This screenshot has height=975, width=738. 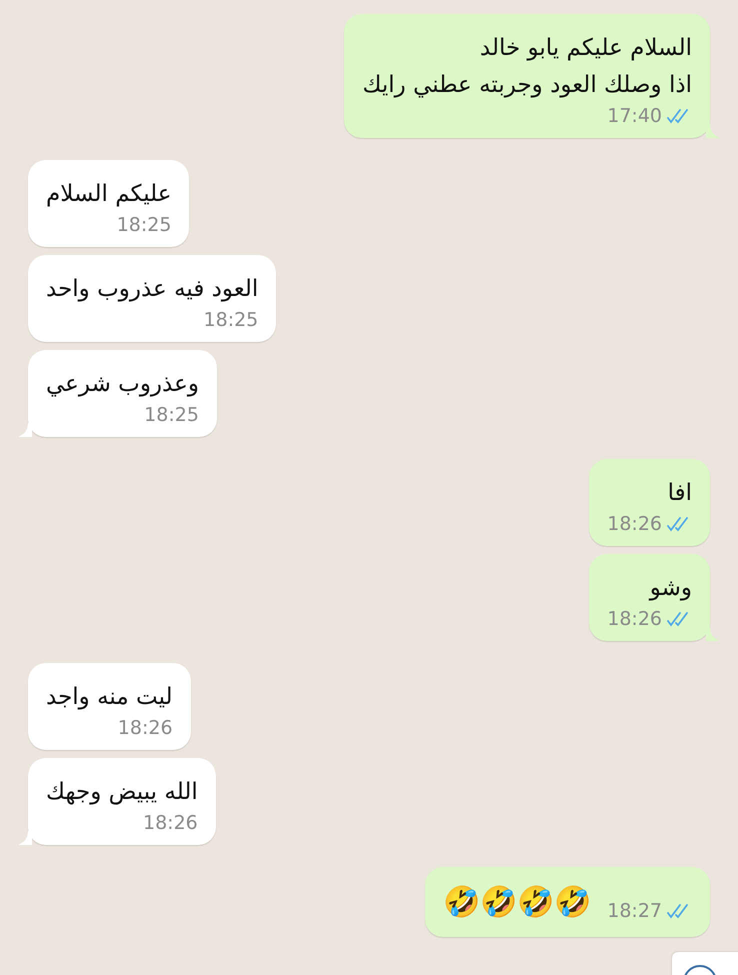 I want to click on message-text: السلام عليكم يابو خالد اذا وصلك العود وجربته عطني رايك, so click(x=527, y=67).